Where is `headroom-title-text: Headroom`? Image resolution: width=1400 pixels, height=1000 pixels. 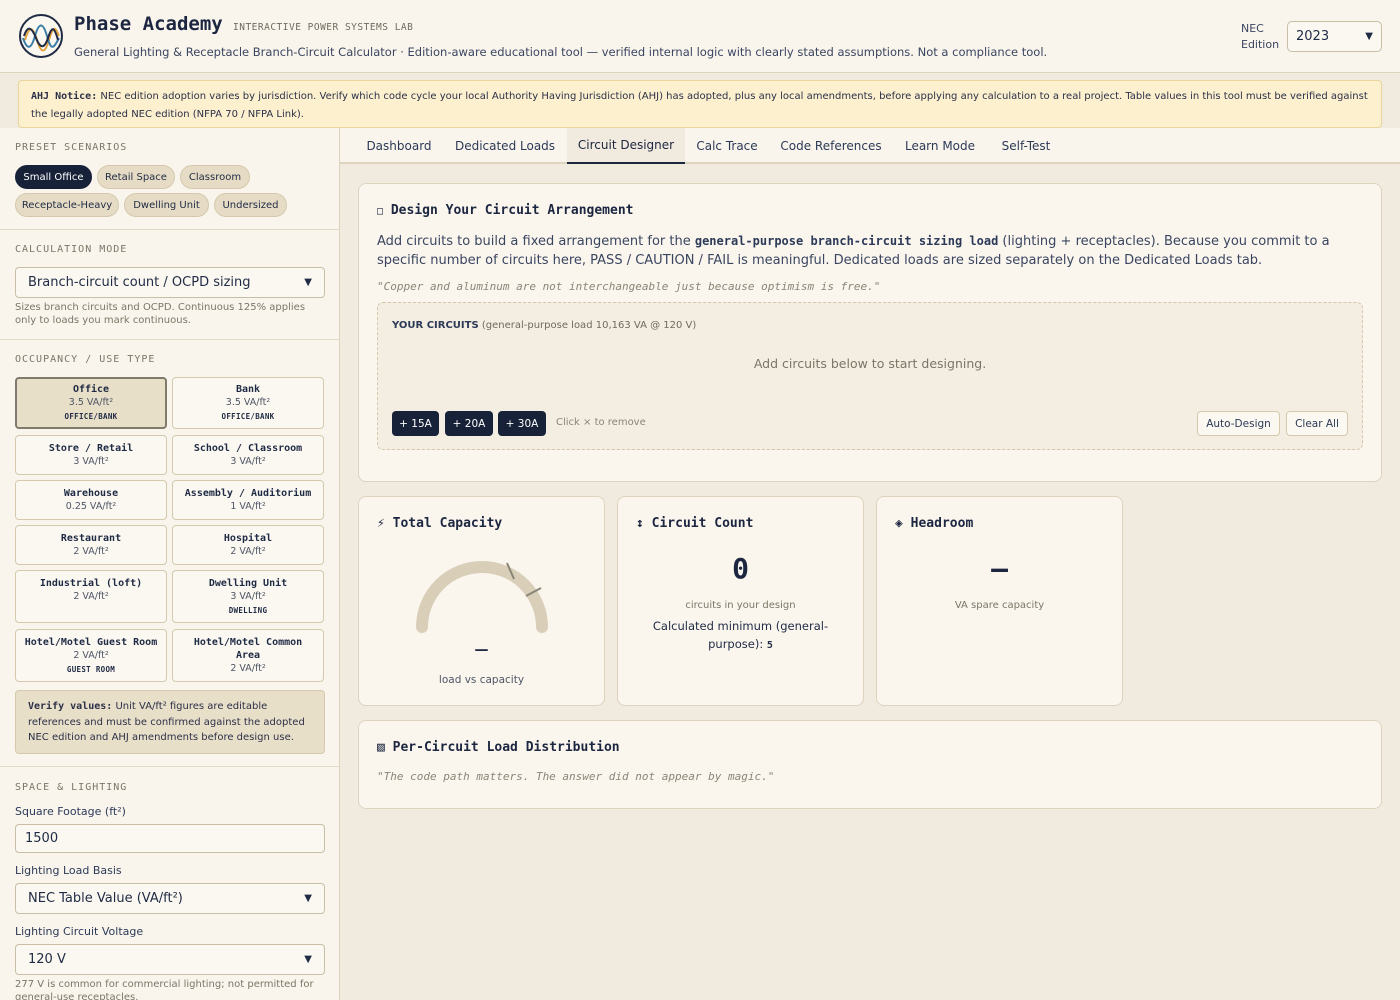
headroom-title-text: Headroom is located at coordinates (942, 523).